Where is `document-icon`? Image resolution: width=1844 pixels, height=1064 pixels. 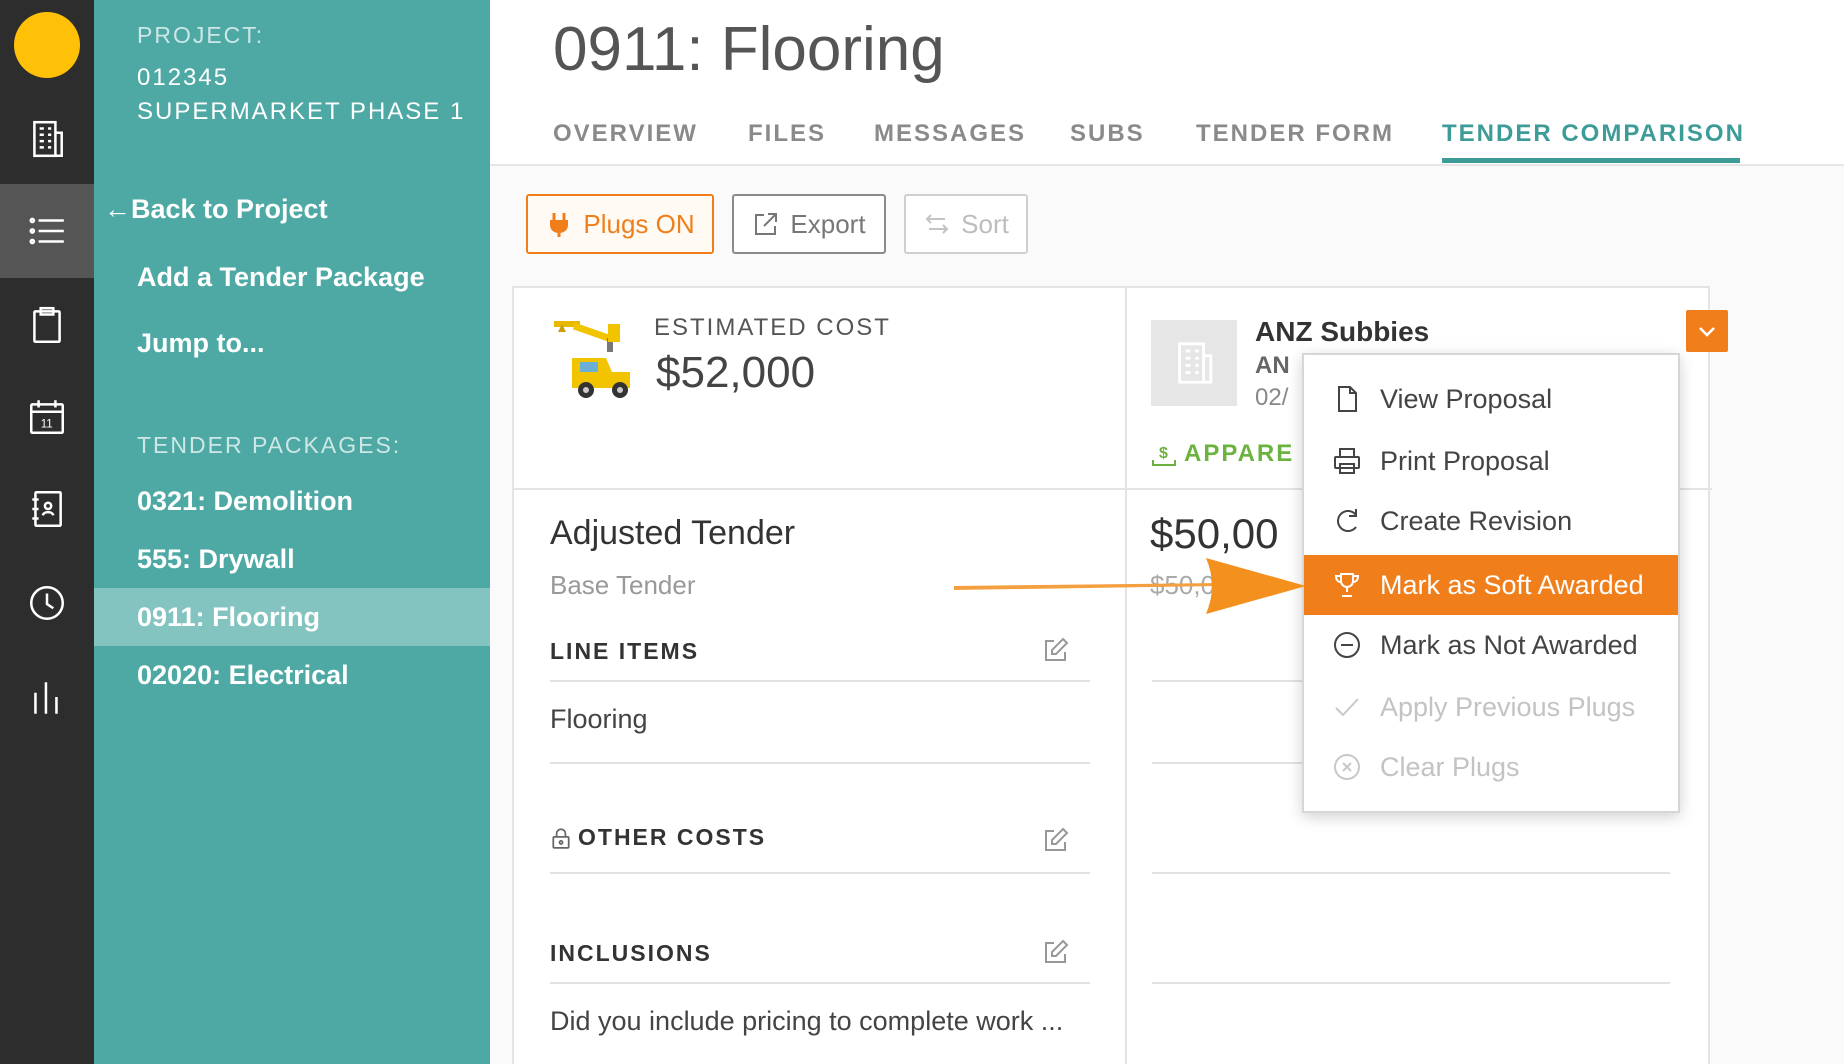
document-icon is located at coordinates (1347, 399).